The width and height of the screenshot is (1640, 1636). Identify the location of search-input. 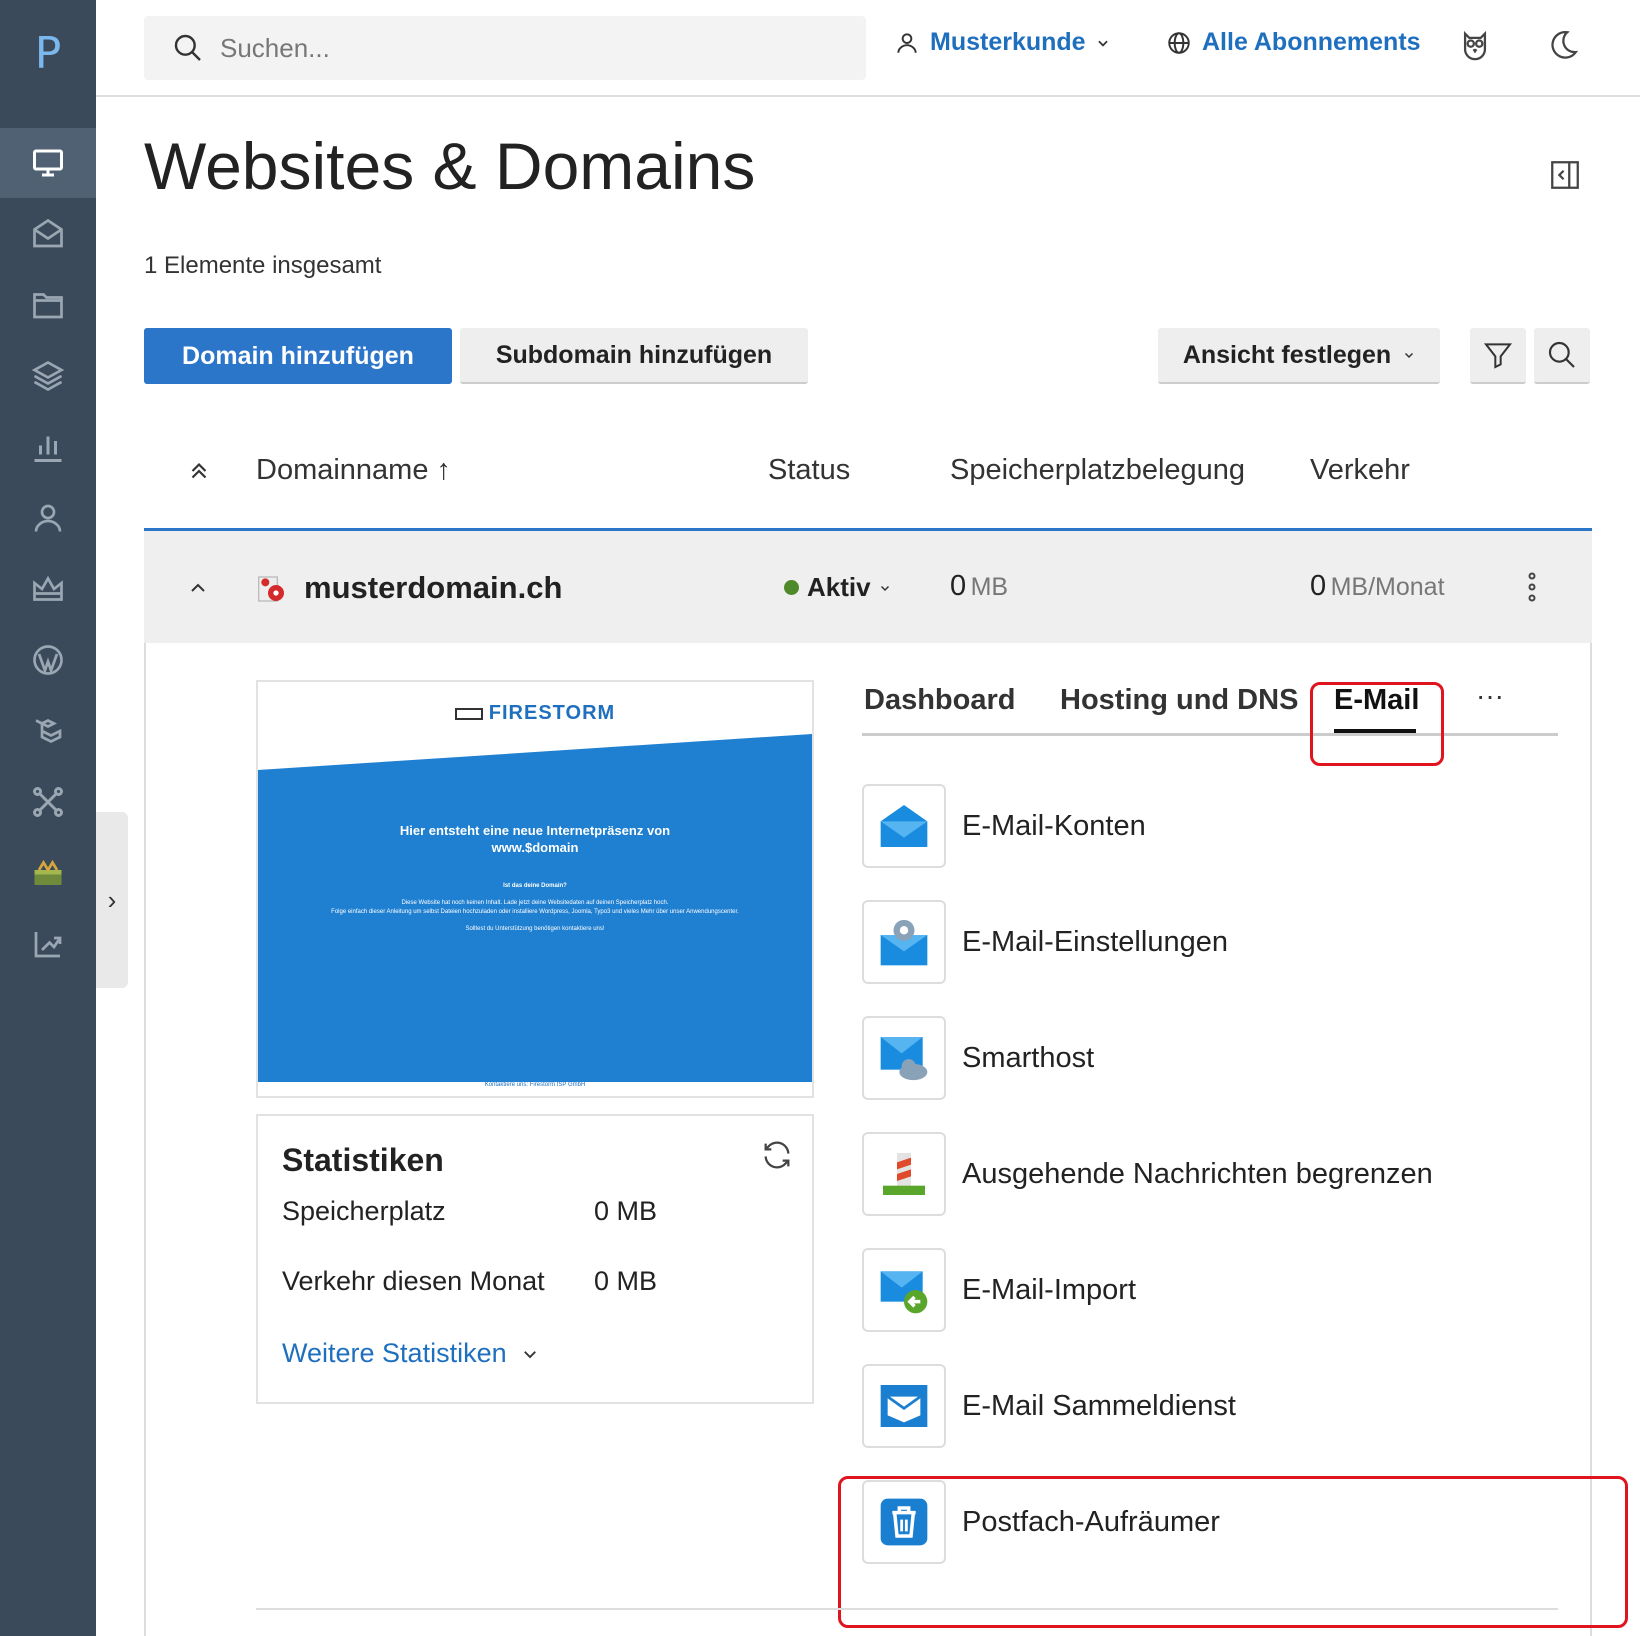
(500, 48).